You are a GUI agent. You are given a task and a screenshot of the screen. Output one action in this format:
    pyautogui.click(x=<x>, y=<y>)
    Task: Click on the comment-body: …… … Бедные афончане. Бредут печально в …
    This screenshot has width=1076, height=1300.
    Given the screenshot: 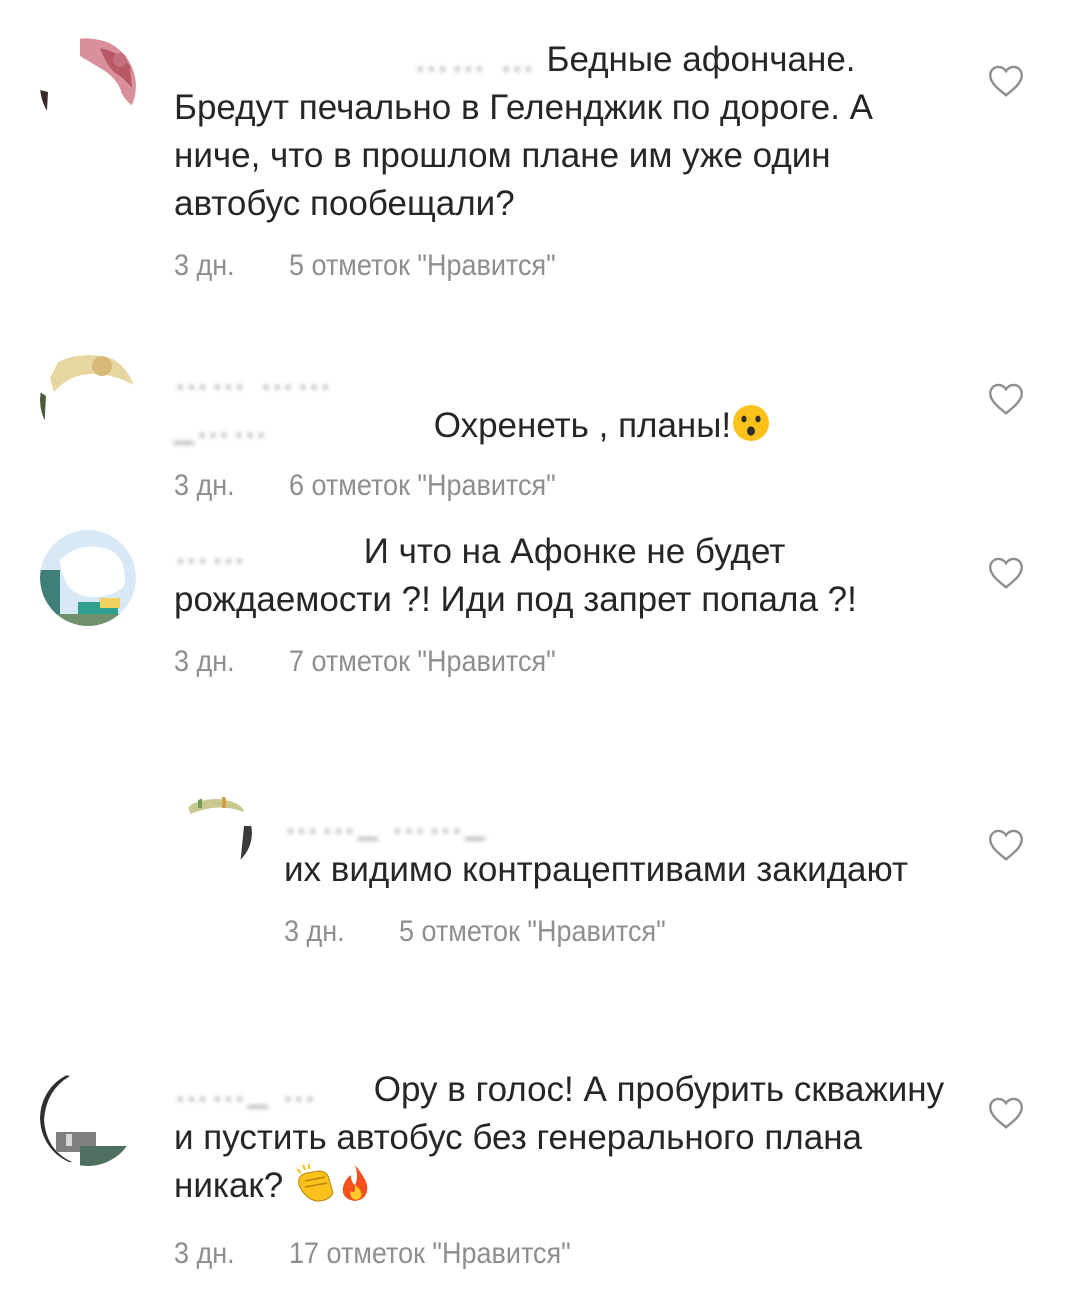 What is the action you would take?
    pyautogui.click(x=569, y=161)
    